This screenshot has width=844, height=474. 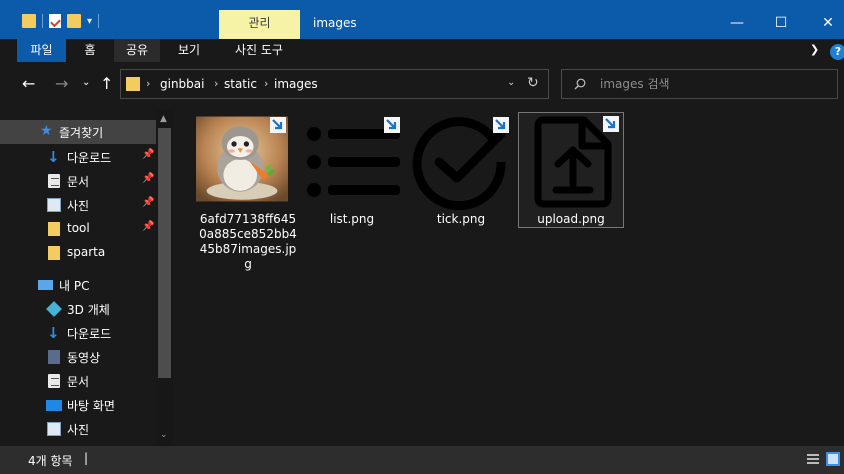 What do you see at coordinates (86, 252) in the screenshot?
I see `sidebar-item-label: sparta` at bounding box center [86, 252].